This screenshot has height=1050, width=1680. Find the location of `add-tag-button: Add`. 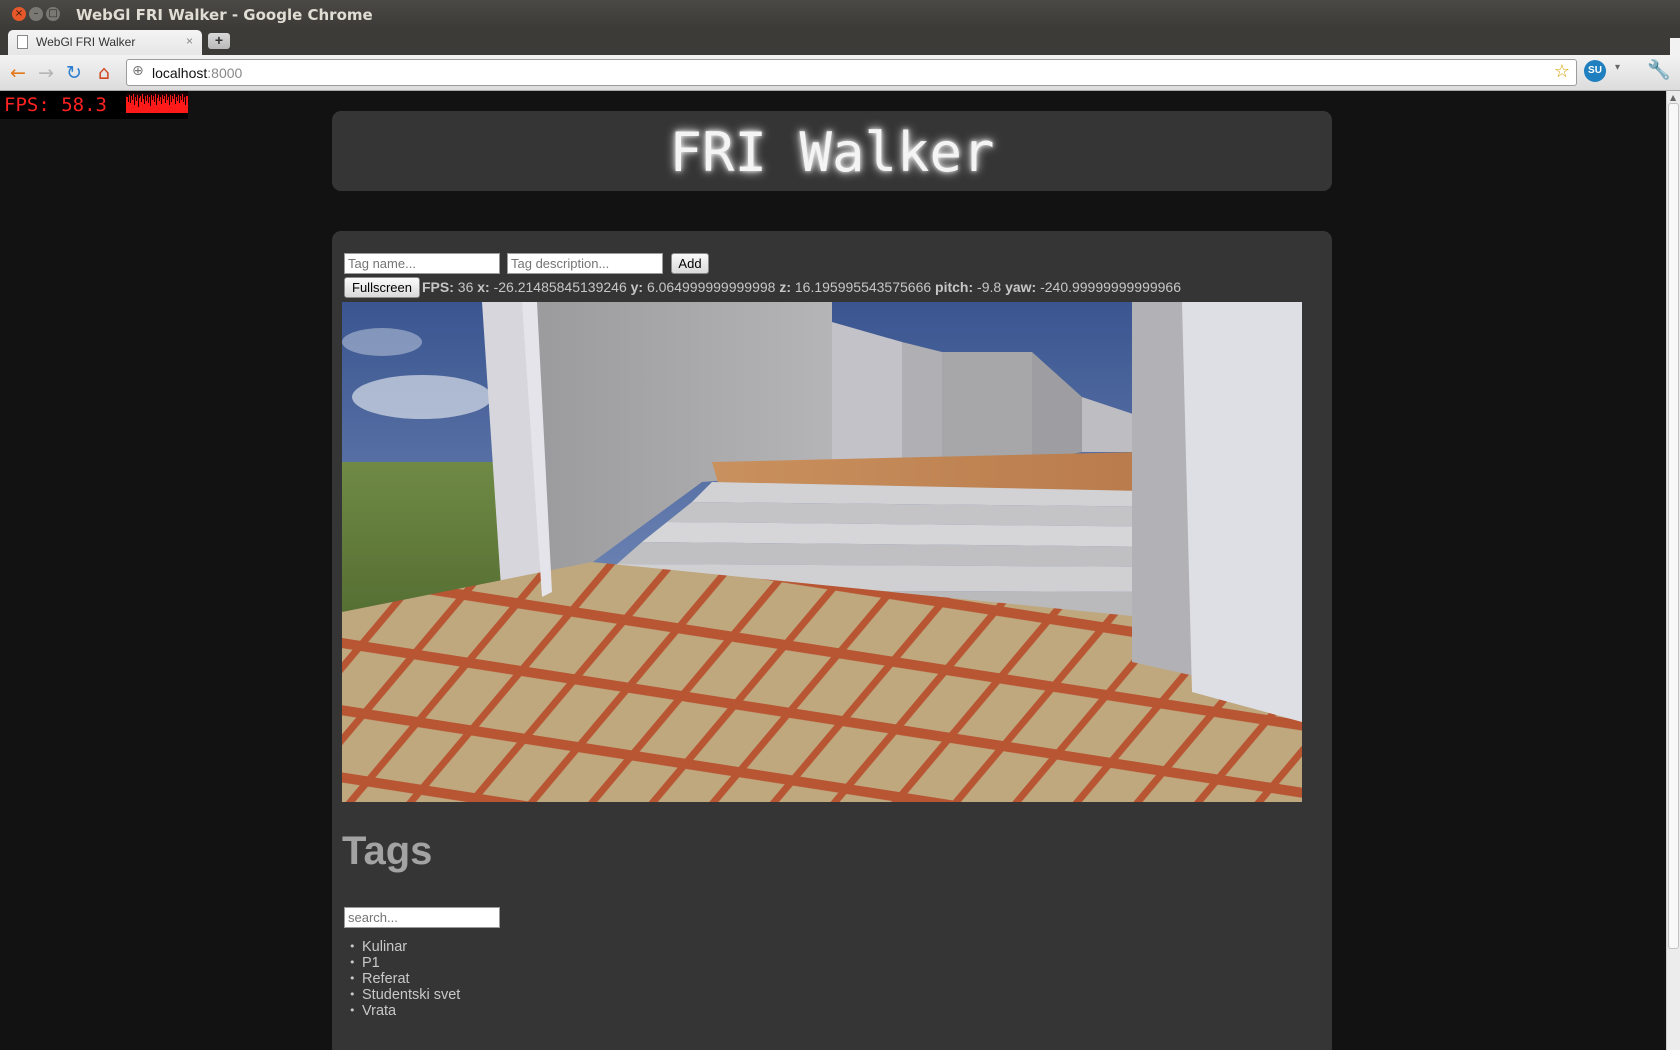

add-tag-button: Add is located at coordinates (690, 263).